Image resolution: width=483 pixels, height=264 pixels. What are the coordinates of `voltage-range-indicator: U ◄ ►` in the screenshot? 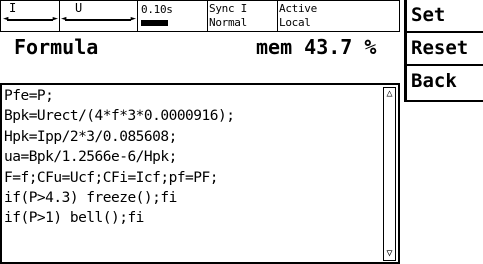 It's located at (98, 16).